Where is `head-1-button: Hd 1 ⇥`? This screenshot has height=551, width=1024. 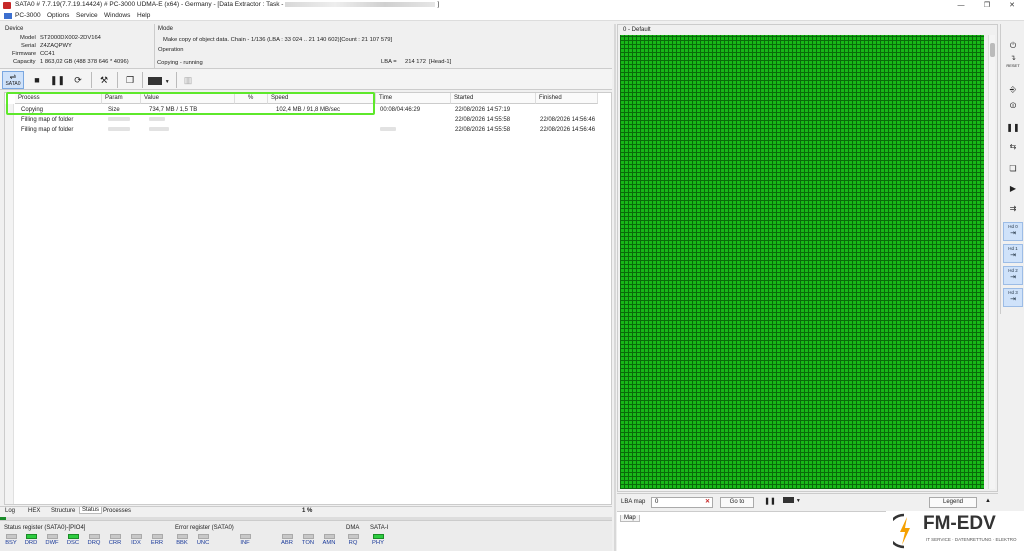 head-1-button: Hd 1 ⇥ is located at coordinates (1013, 253).